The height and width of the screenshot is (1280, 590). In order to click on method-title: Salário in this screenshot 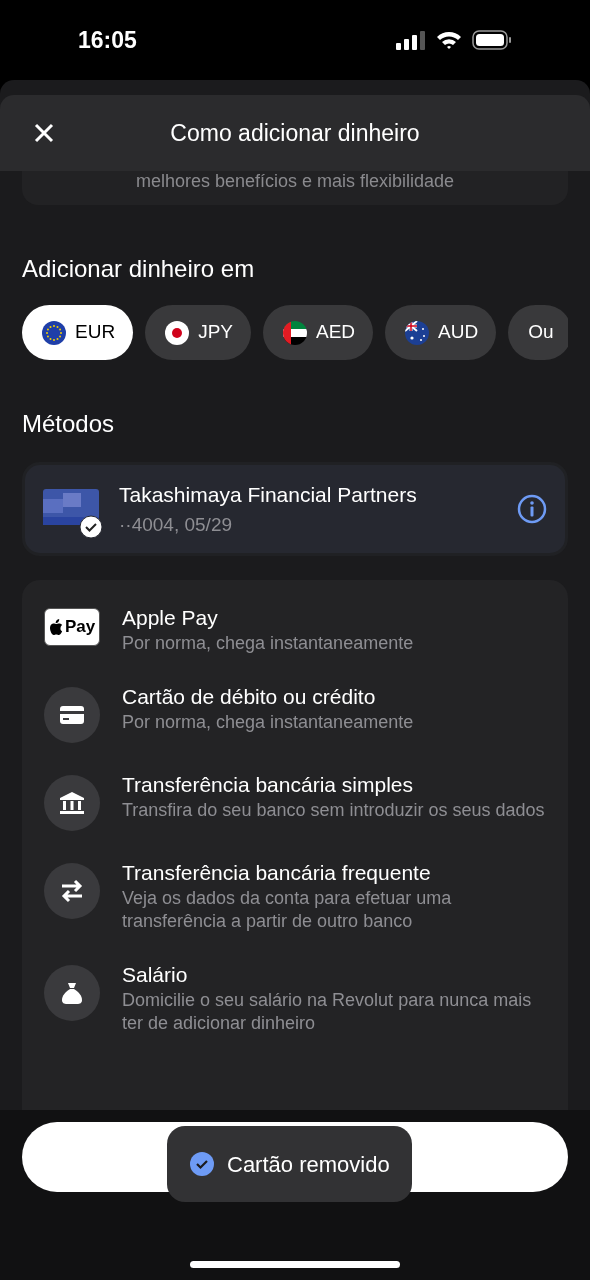, I will do `click(155, 975)`.